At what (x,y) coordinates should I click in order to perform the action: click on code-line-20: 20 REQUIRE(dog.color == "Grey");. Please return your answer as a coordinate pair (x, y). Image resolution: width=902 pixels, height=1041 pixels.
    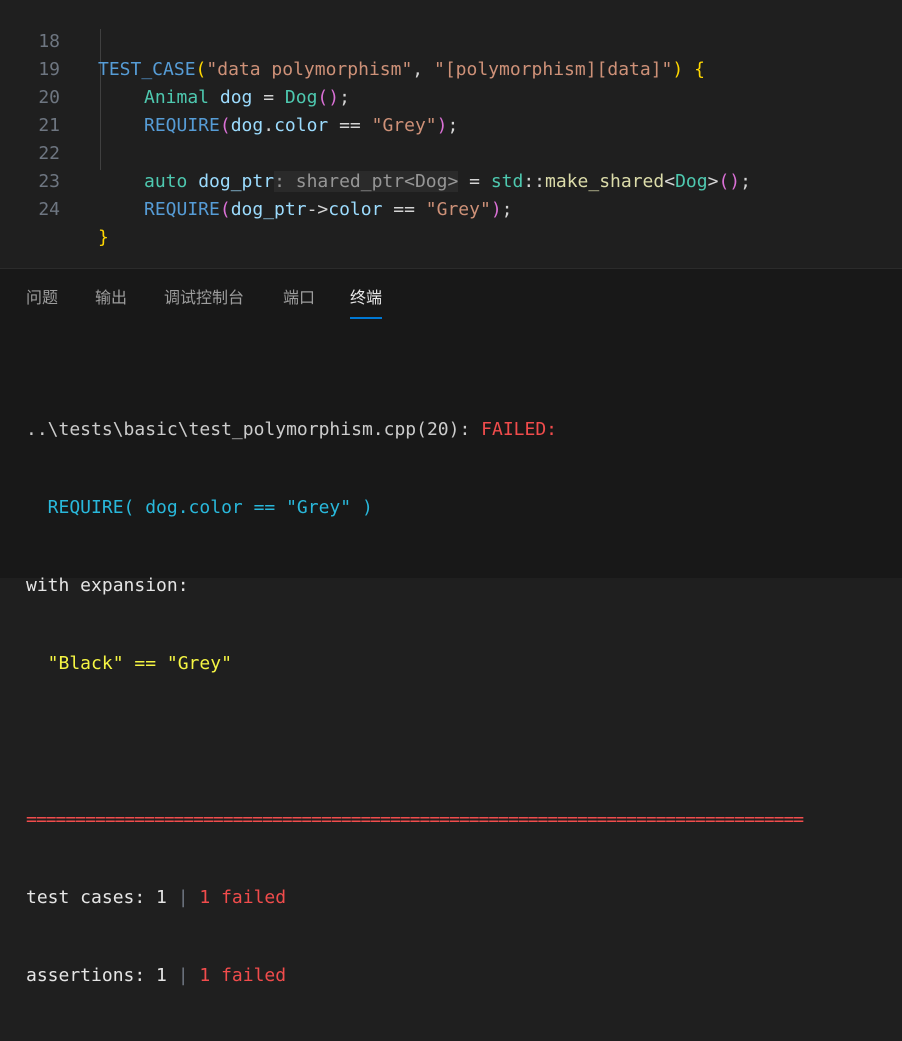
    Looking at the image, I should click on (451, 96).